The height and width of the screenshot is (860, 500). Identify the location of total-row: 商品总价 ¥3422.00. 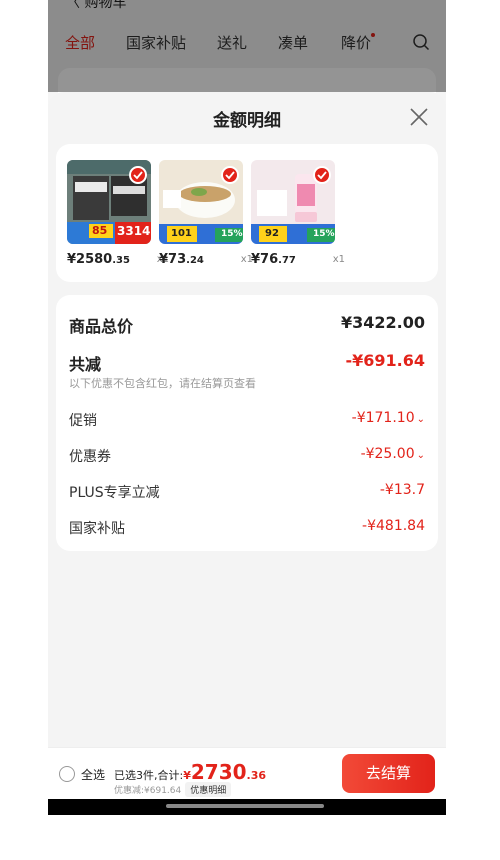
(247, 324).